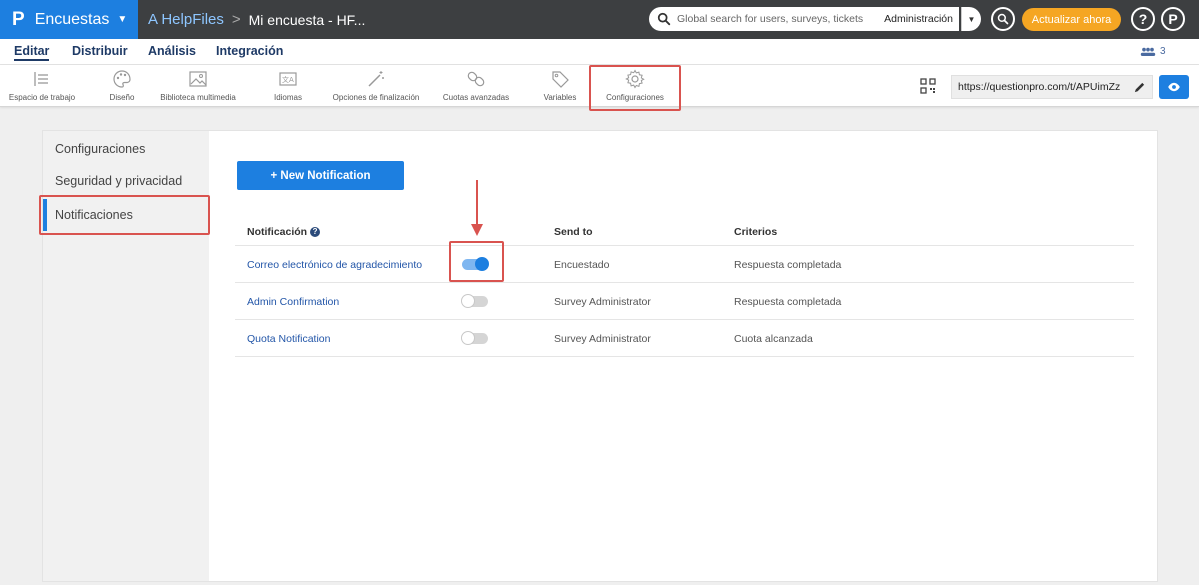 The image size is (1199, 585). What do you see at coordinates (334, 265) in the screenshot?
I see `notification-name-link: Correo electrónico de agradecimiento` at bounding box center [334, 265].